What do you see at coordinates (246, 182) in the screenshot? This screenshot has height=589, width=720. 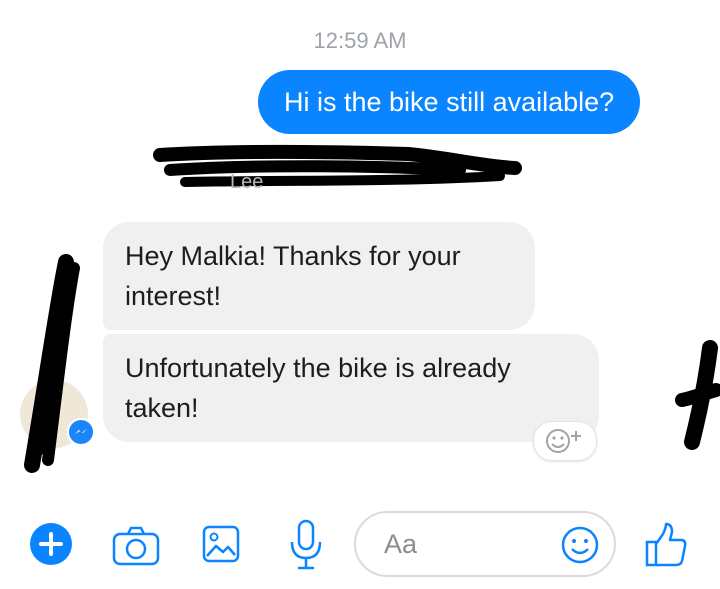 I see `svg-text: Lee` at bounding box center [246, 182].